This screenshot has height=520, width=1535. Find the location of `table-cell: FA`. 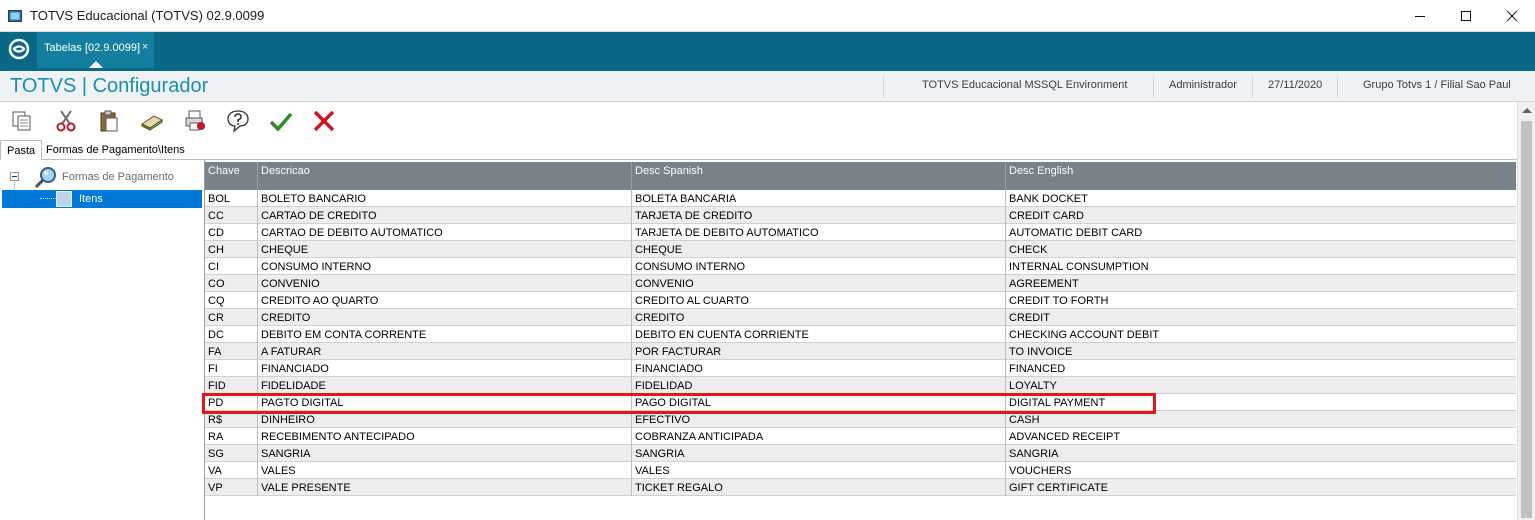

table-cell: FA is located at coordinates (231, 351).